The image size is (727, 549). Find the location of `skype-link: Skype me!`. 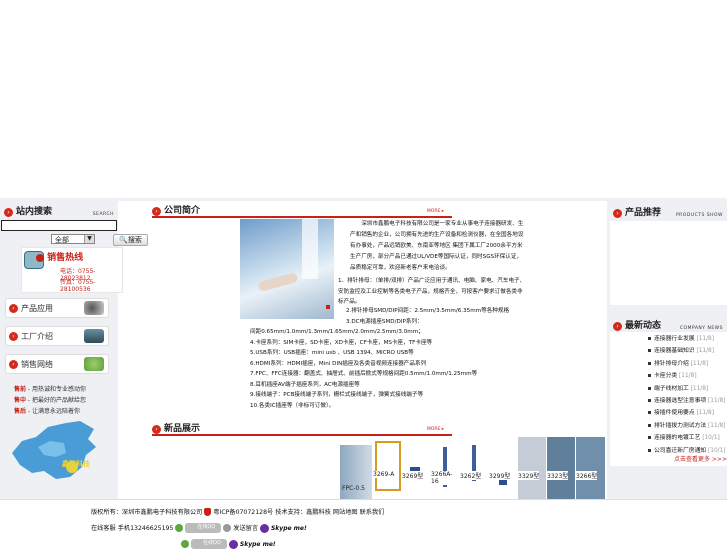

skype-link: Skype me! is located at coordinates (289, 528).